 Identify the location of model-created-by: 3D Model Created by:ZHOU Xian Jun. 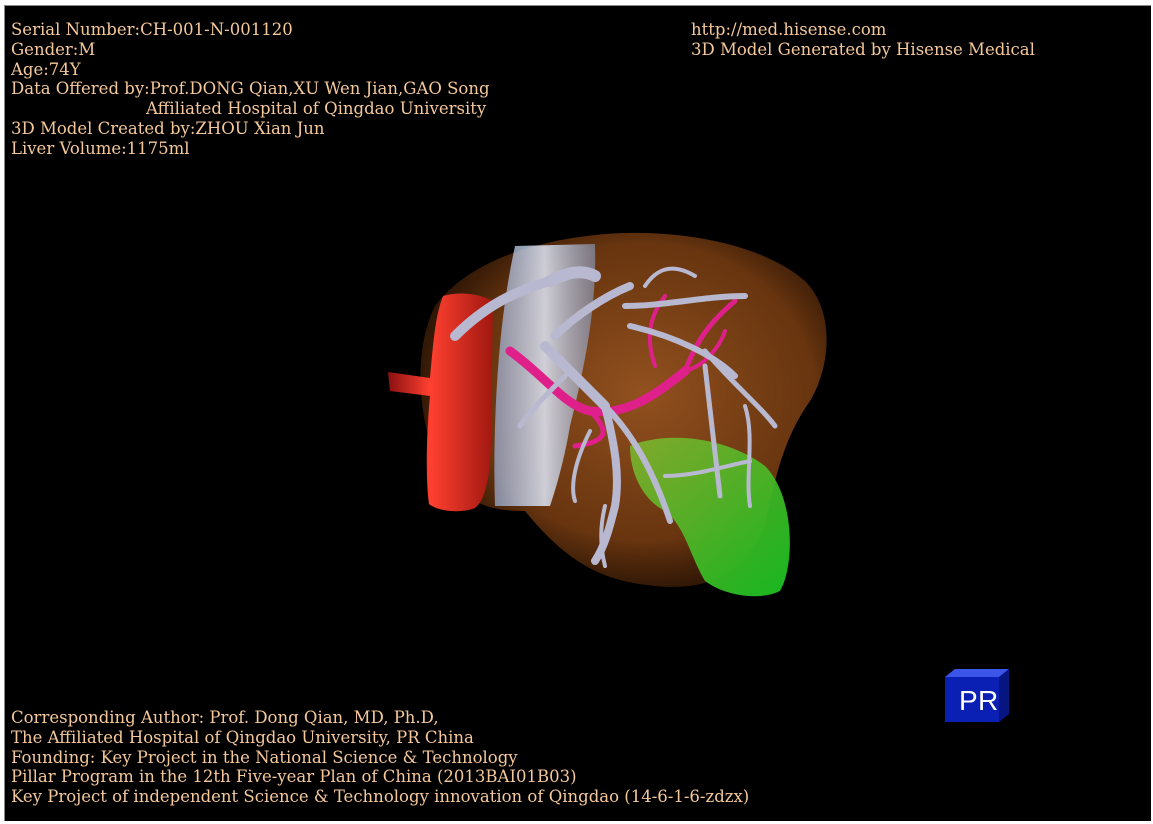
(168, 128).